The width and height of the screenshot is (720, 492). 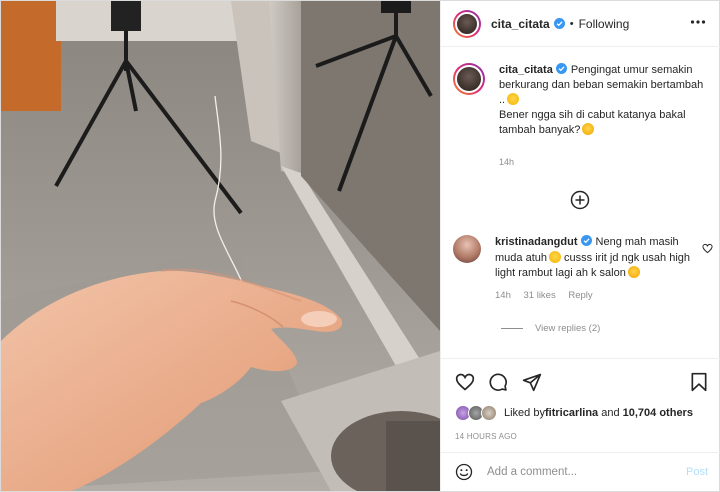 I want to click on comment-icon, so click(x=498, y=382).